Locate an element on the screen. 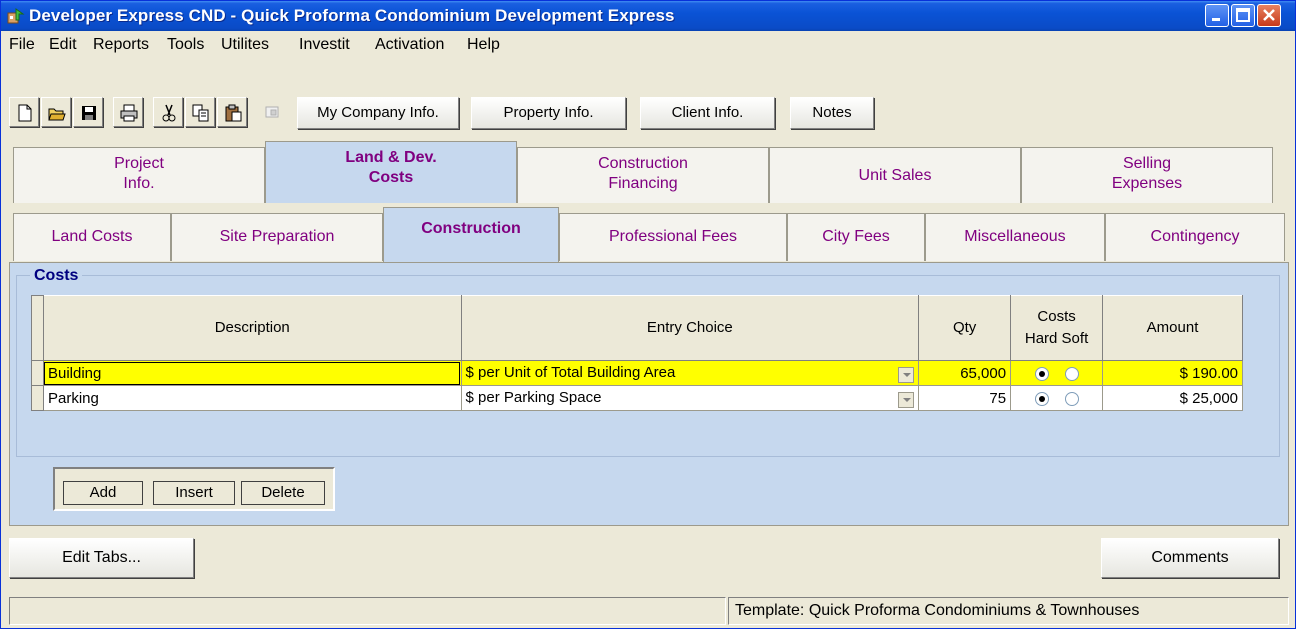  subtab-miscellaneous: Miscellaneous is located at coordinates (1015, 237).